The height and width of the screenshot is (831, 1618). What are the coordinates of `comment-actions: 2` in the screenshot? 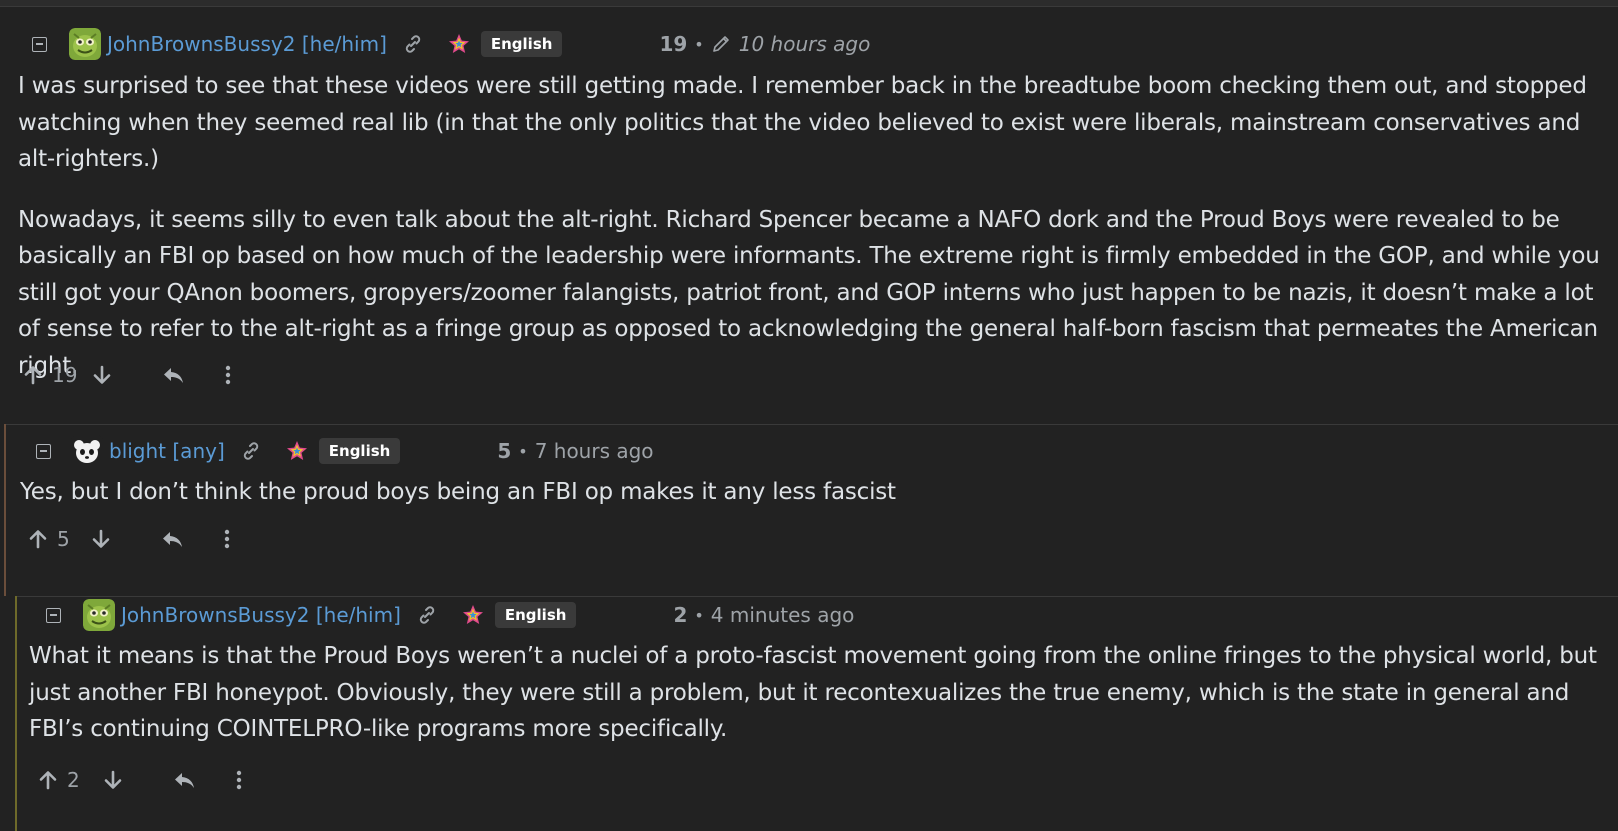 It's located at (140, 780).